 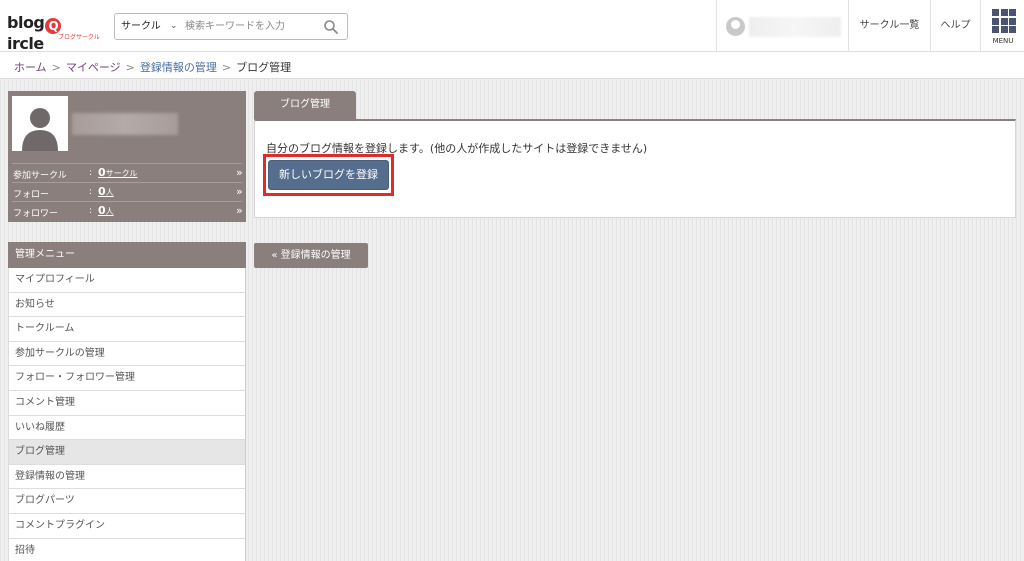 What do you see at coordinates (93, 67) in the screenshot?
I see `breadcrumb-mypage: マイページ` at bounding box center [93, 67].